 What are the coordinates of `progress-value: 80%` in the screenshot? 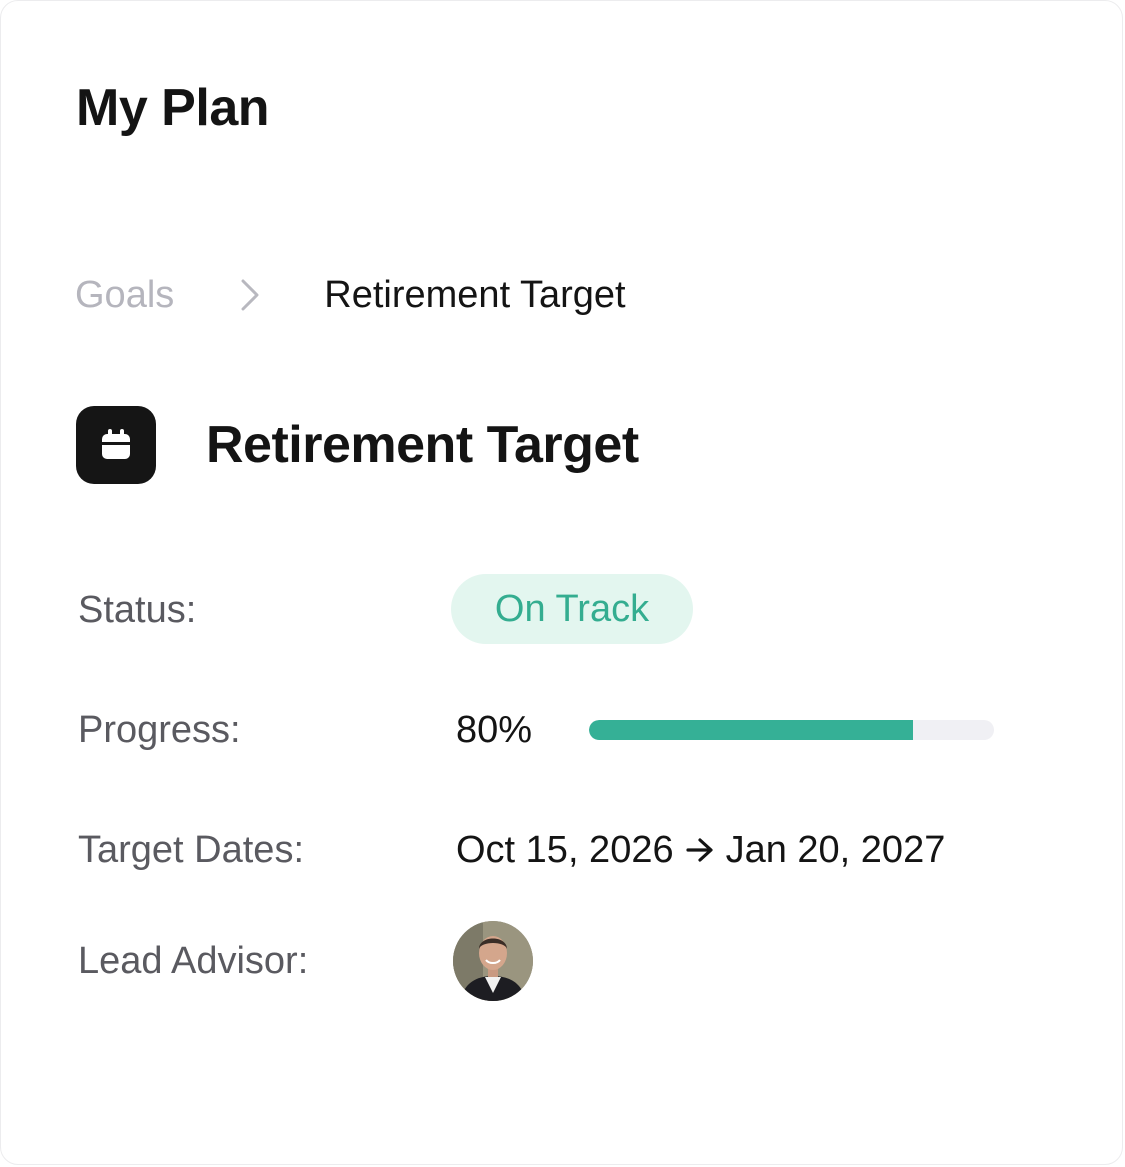 It's located at (494, 730).